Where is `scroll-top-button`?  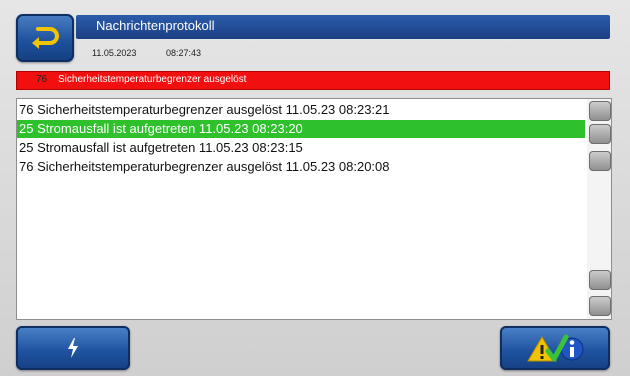 scroll-top-button is located at coordinates (600, 111).